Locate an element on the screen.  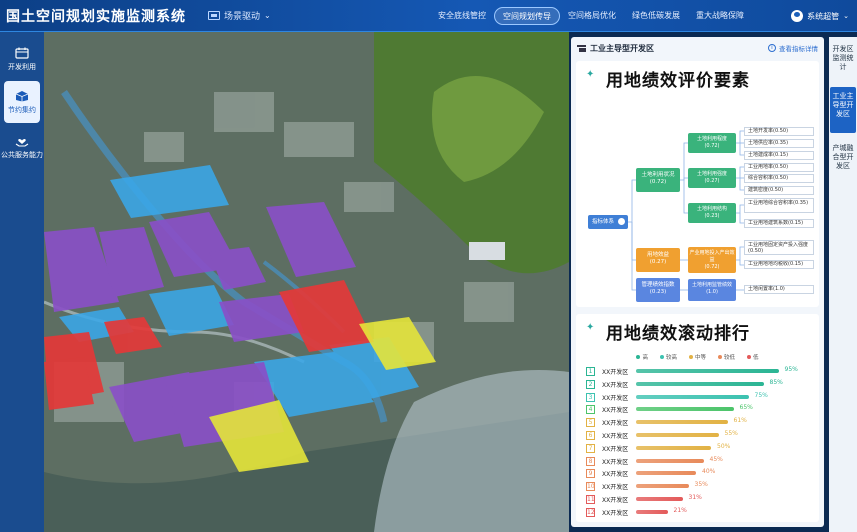
node-value: (0.23) is located at coordinates (658, 292).